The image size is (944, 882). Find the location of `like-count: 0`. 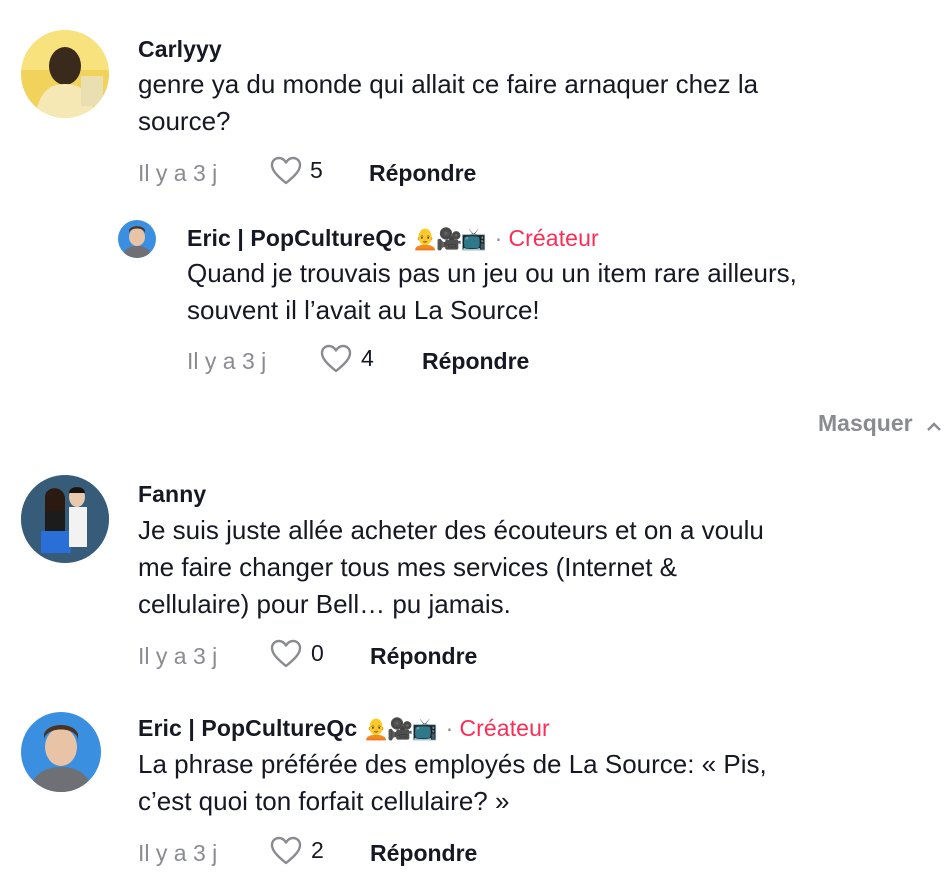

like-count: 0 is located at coordinates (317, 653).